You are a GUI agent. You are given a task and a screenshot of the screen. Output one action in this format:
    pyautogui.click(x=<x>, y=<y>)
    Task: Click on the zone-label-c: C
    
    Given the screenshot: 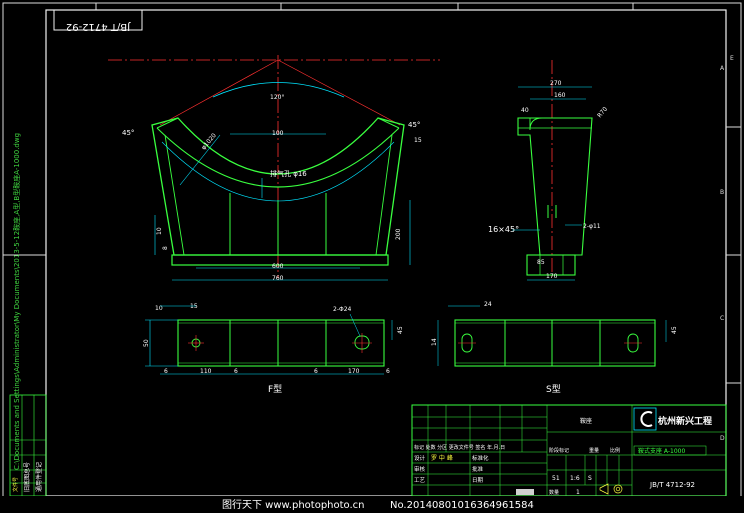 What is the action you would take?
    pyautogui.click(x=722, y=318)
    